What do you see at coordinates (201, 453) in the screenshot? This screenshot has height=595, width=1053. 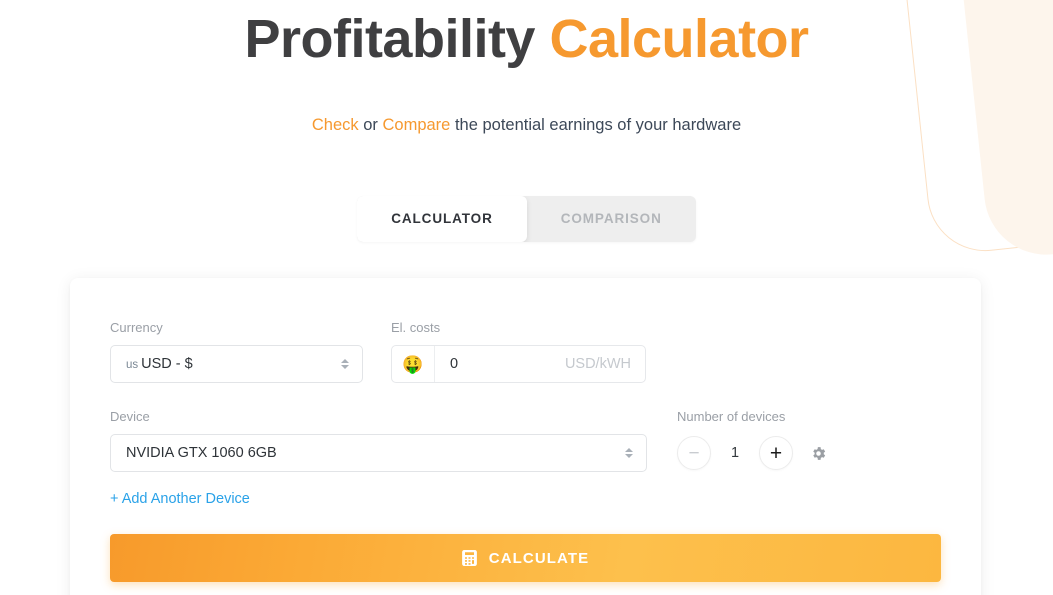 I see `device-select-value: NVIDIA GTX 1060 6GB` at bounding box center [201, 453].